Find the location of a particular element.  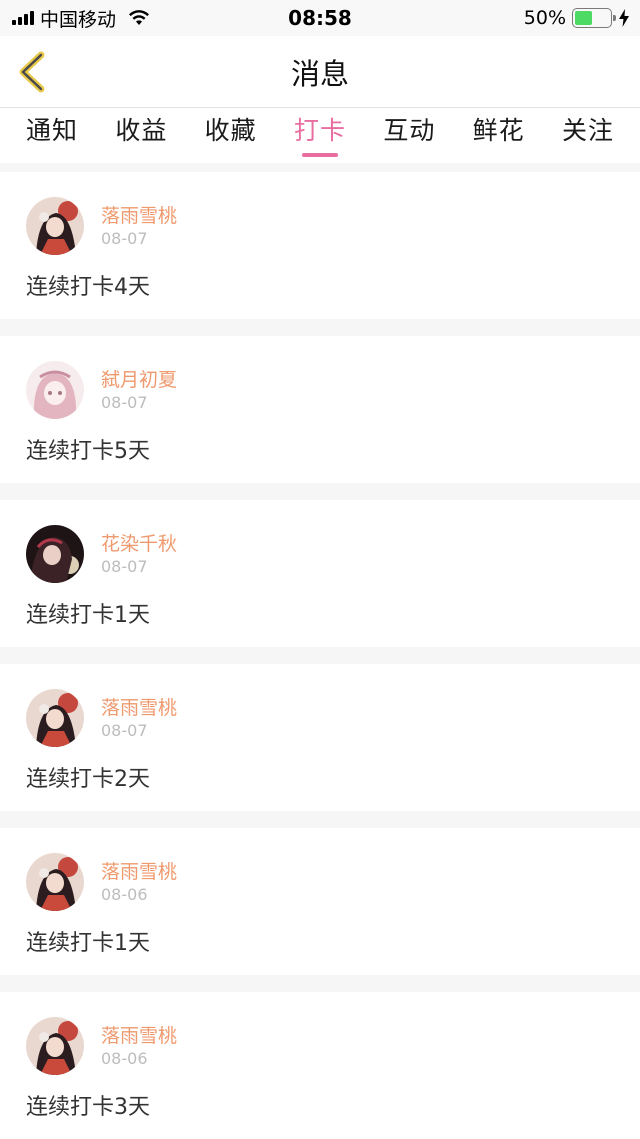

list-item: 落雨雪桃 08-07 连续打卡4天 is located at coordinates (320, 245).